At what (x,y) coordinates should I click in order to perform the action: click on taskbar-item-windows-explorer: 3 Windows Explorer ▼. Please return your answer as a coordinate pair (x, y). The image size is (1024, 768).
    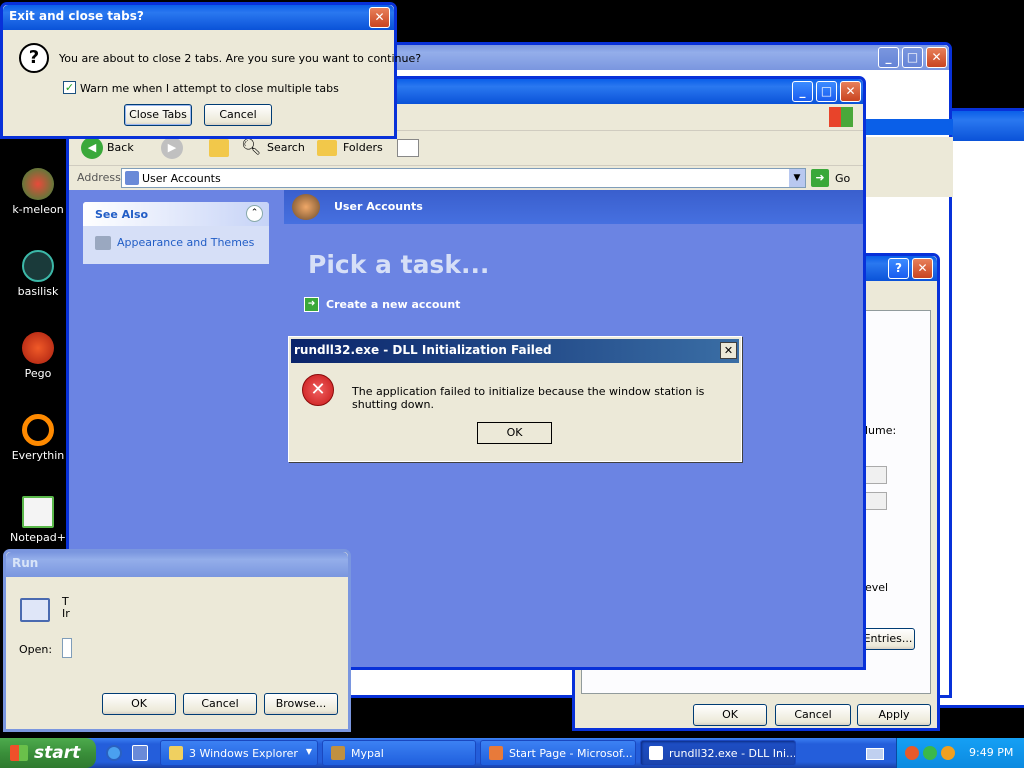
    Looking at the image, I should click on (239, 753).